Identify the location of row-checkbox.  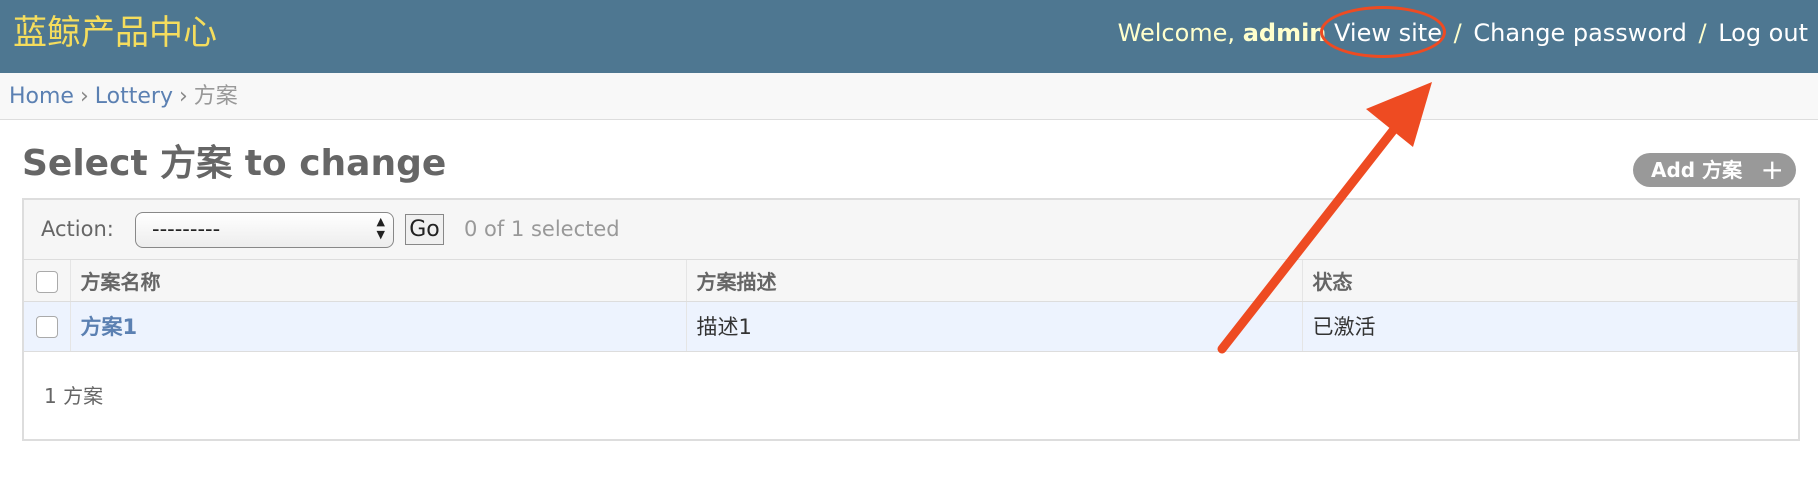
(46, 327).